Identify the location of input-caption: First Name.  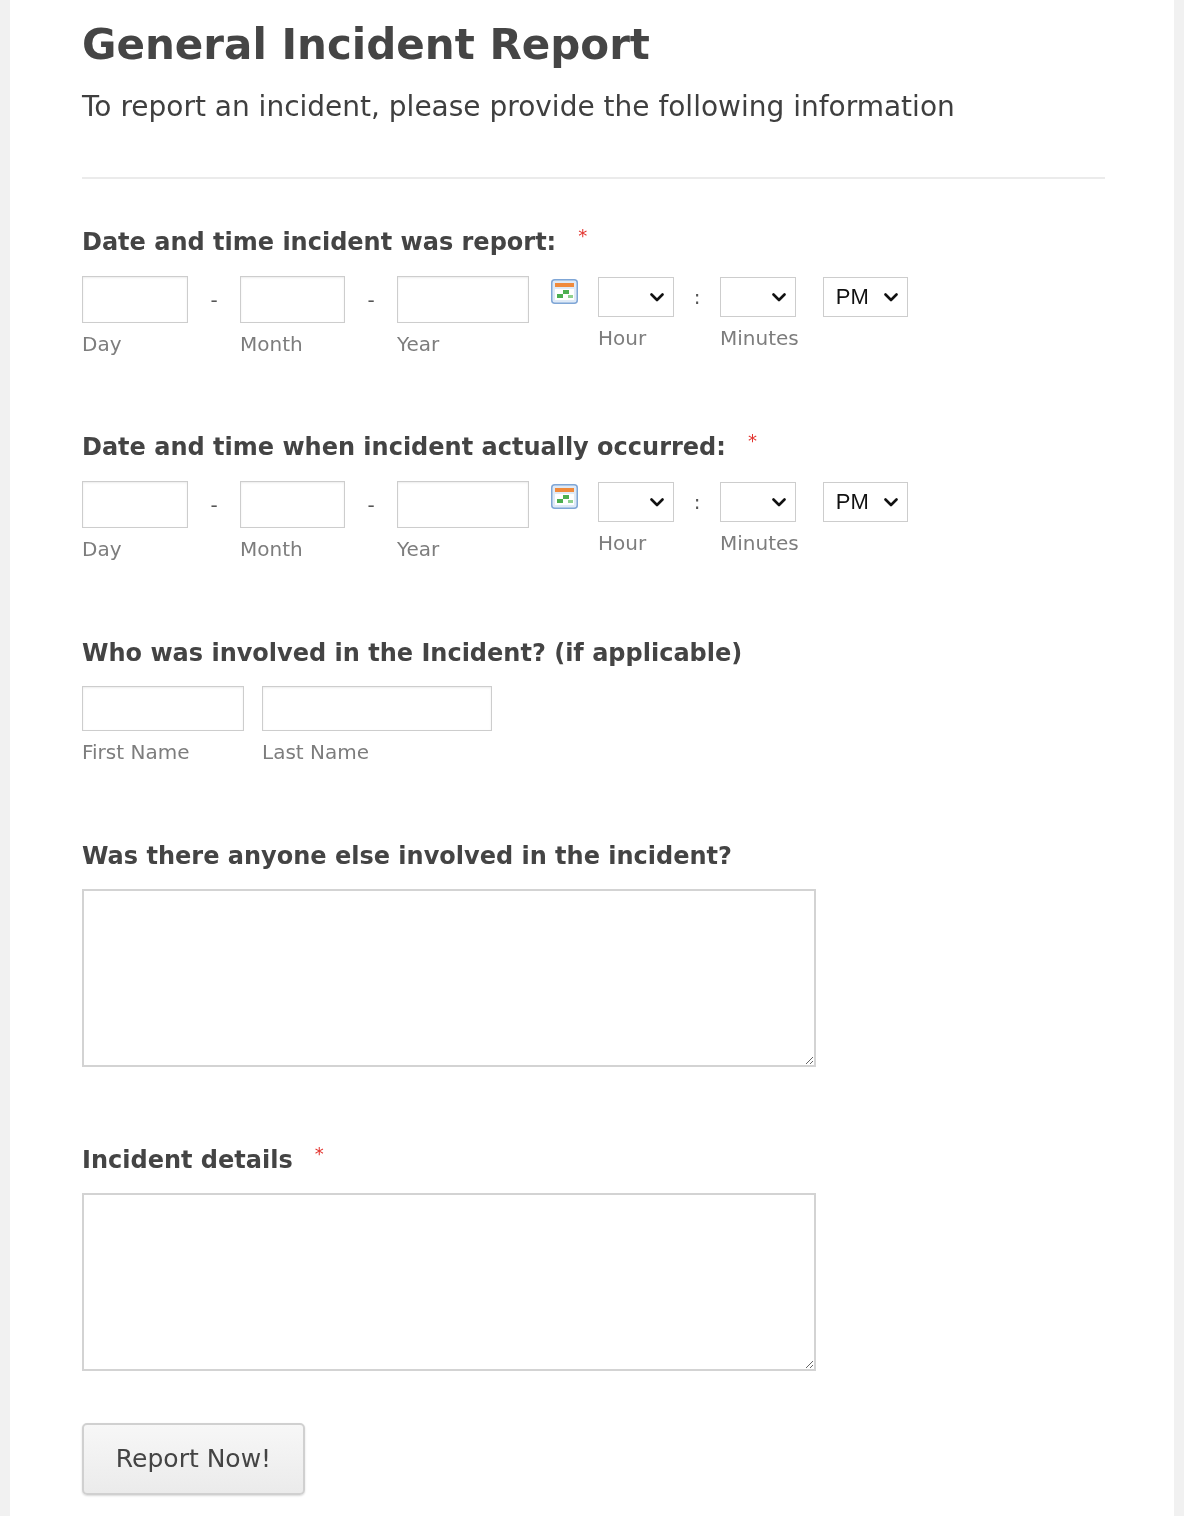
(136, 752).